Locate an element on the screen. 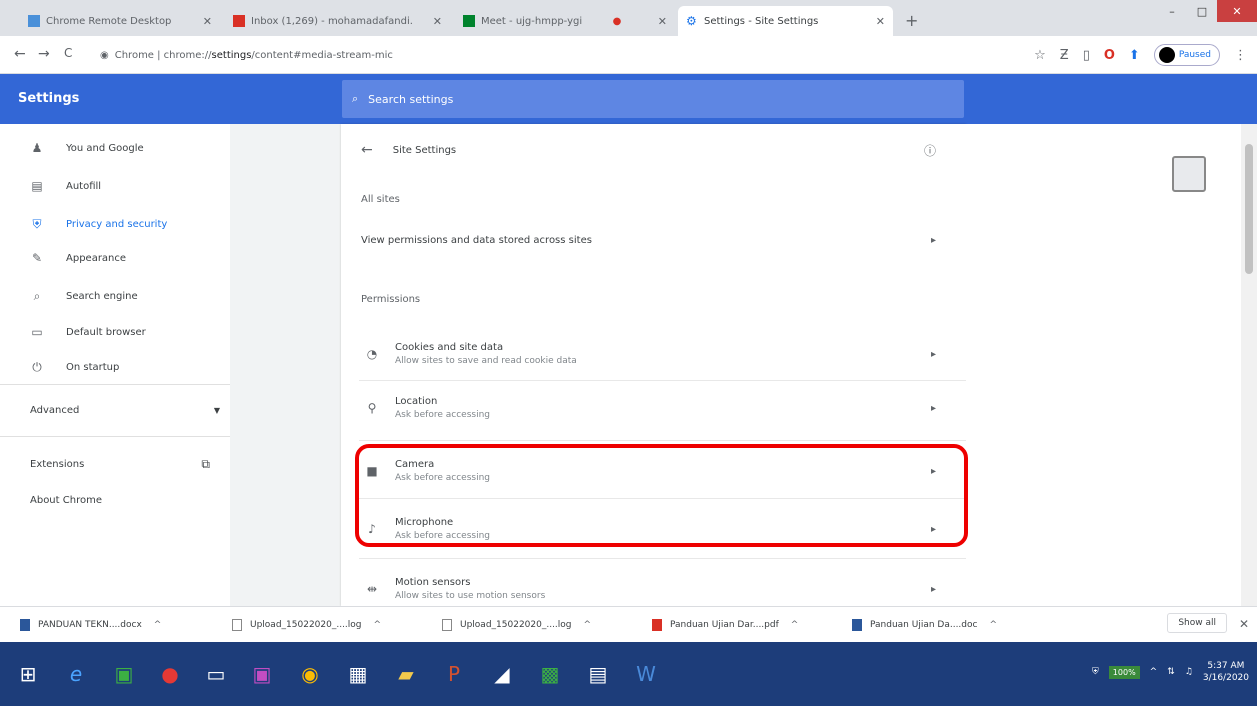  battery-indicator: 100% is located at coordinates (1124, 672).